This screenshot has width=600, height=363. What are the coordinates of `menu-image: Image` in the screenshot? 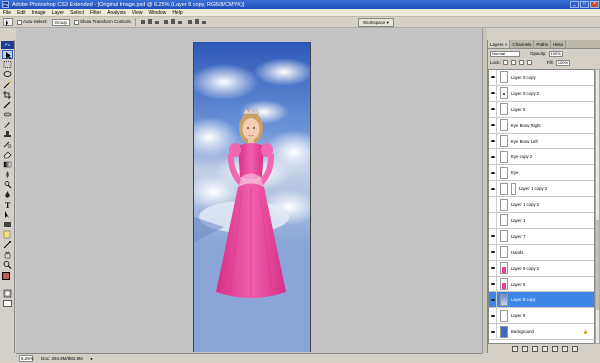 It's located at (39, 13).